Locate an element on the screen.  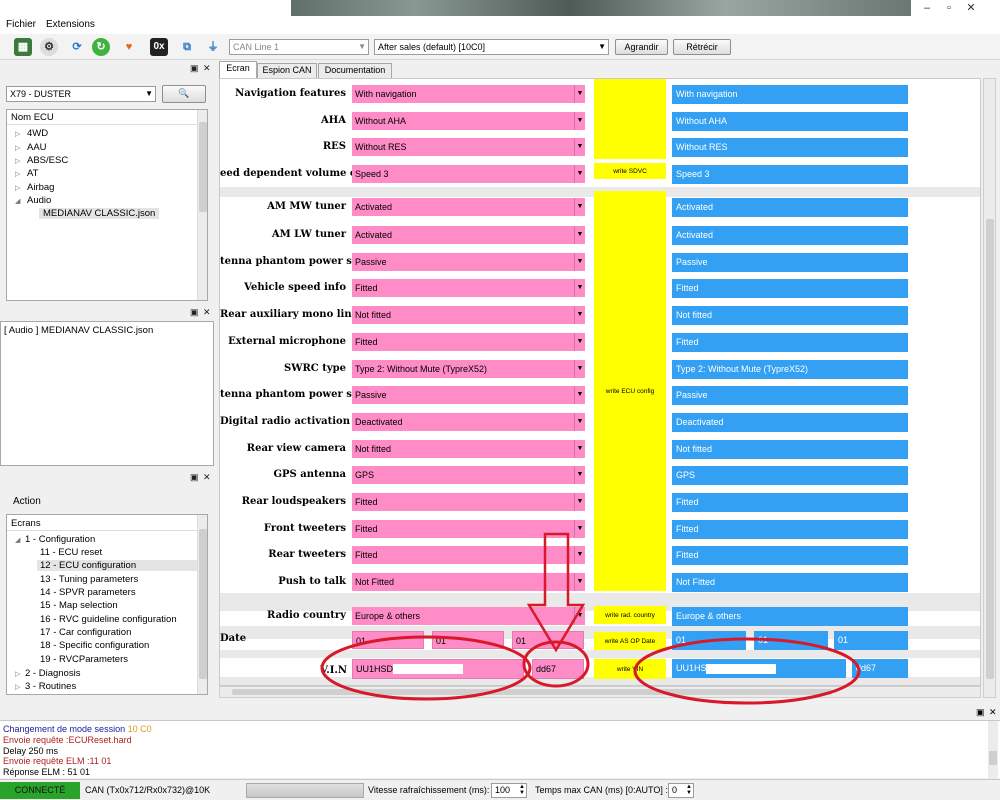
field-select: Type 2: Without Mute (TypreX52) ▼ is located at coordinates (468, 369).